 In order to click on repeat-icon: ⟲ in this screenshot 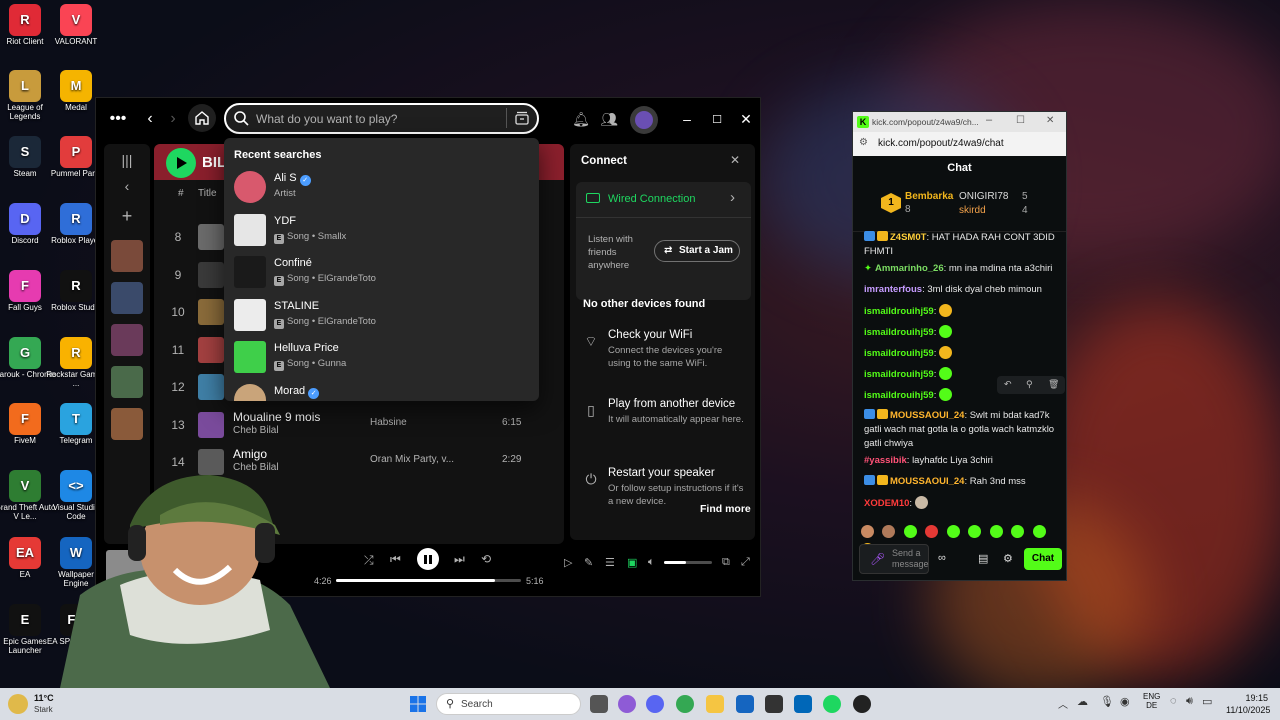, I will do `click(486, 559)`.